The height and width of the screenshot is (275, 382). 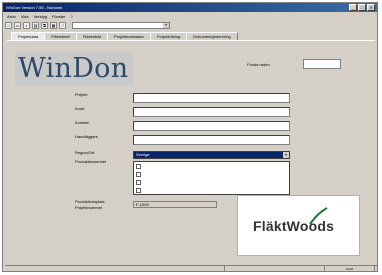 What do you see at coordinates (82, 122) in the screenshot?
I see `field-label-kontakt: Kontakt` at bounding box center [82, 122].